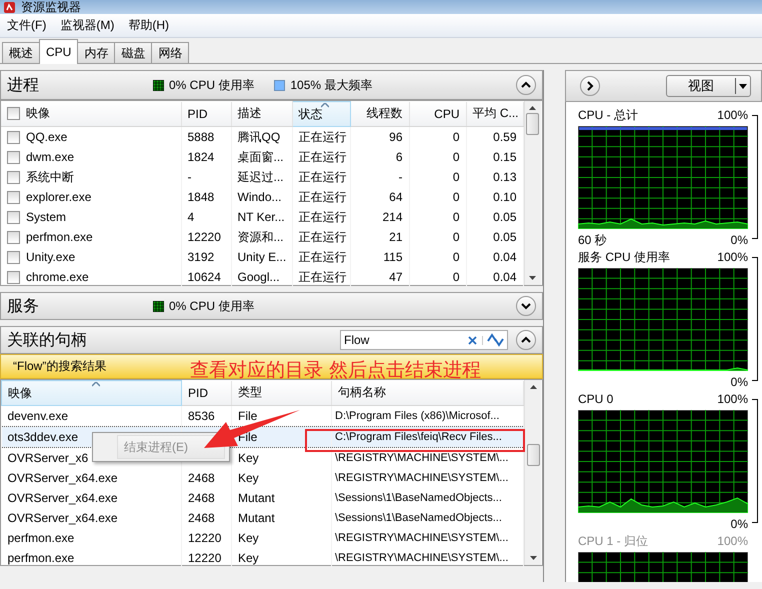  I want to click on table-cell: 21, so click(395, 237).